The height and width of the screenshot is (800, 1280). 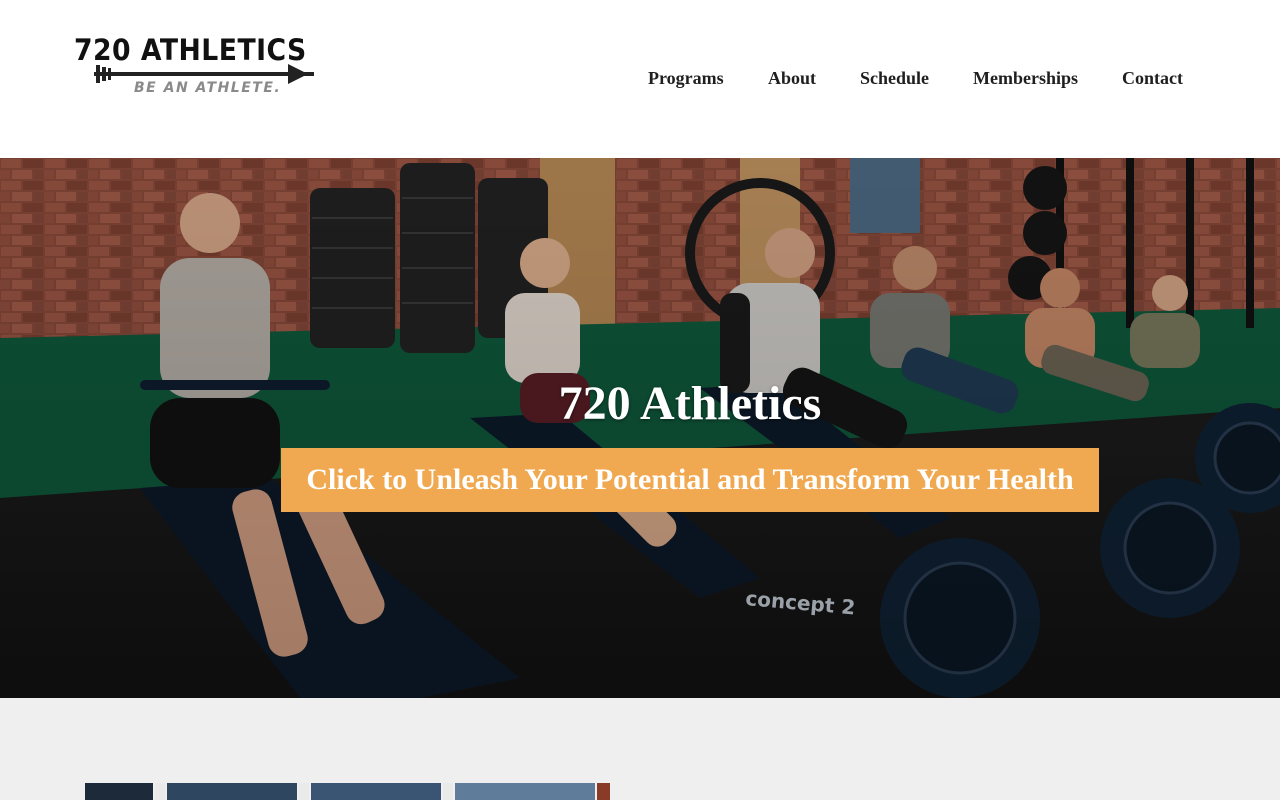 I want to click on barbell-icon, so click(x=204, y=74).